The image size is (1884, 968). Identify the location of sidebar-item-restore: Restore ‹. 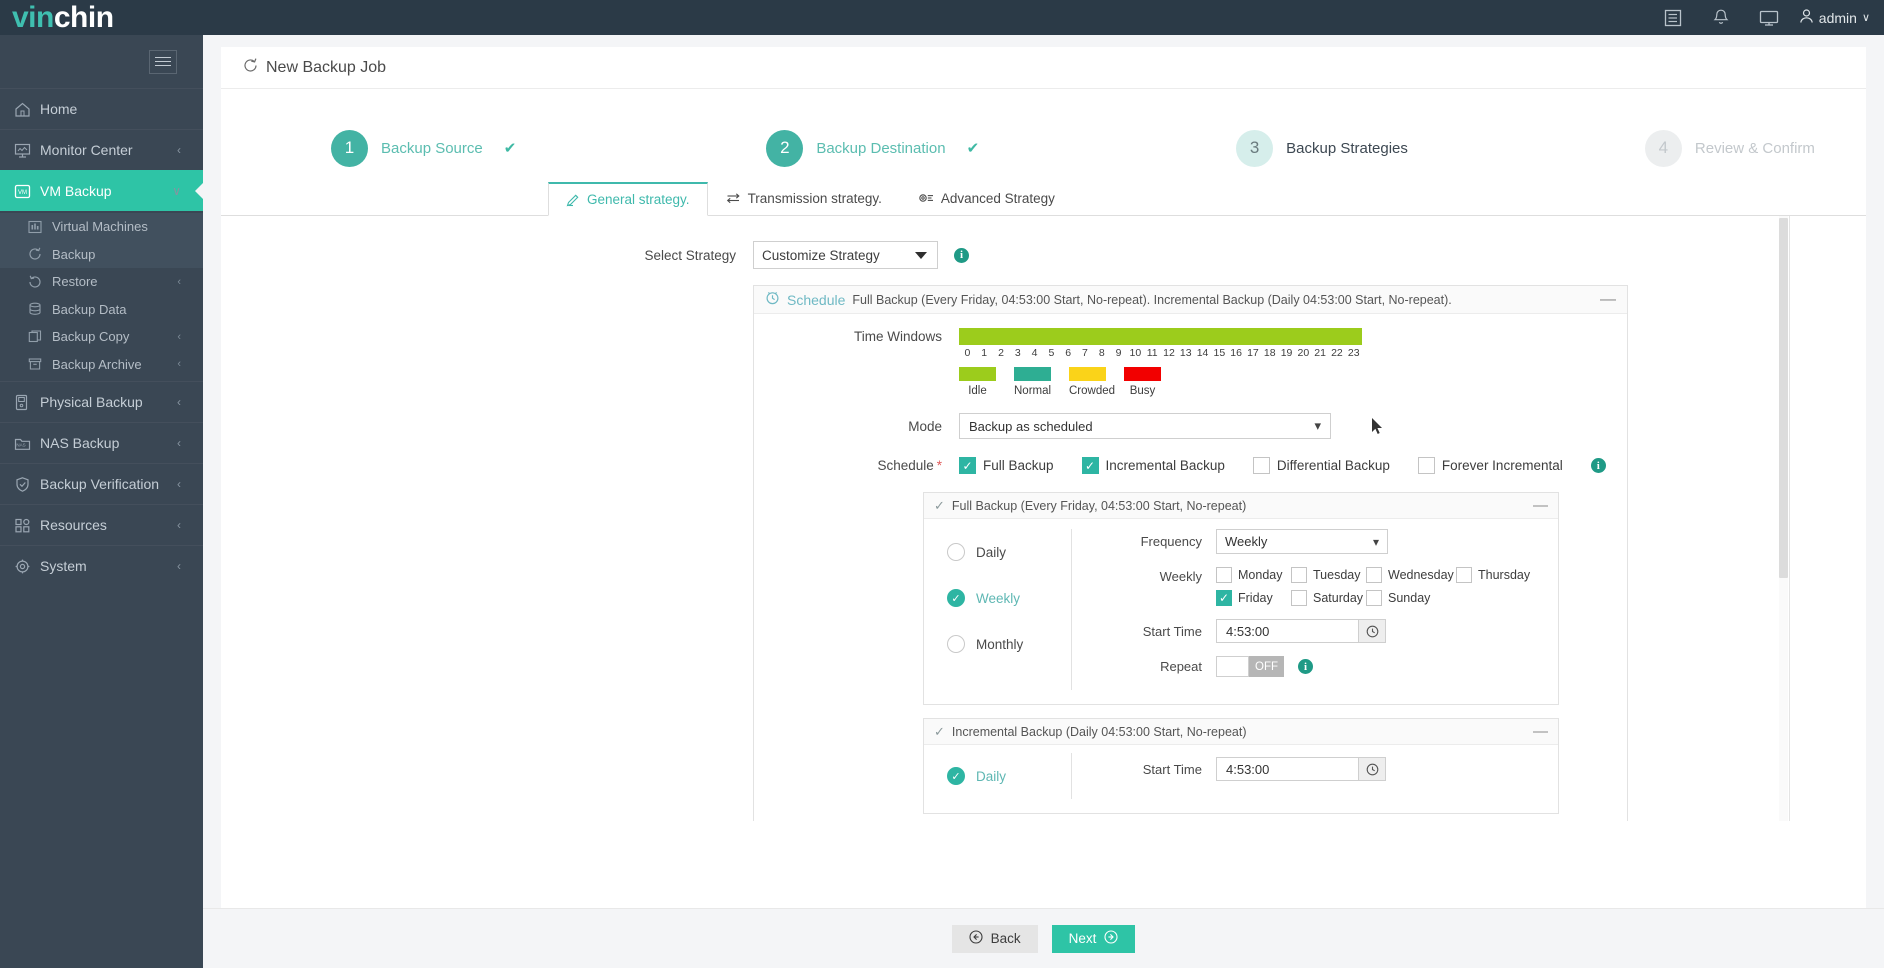
(101, 282).